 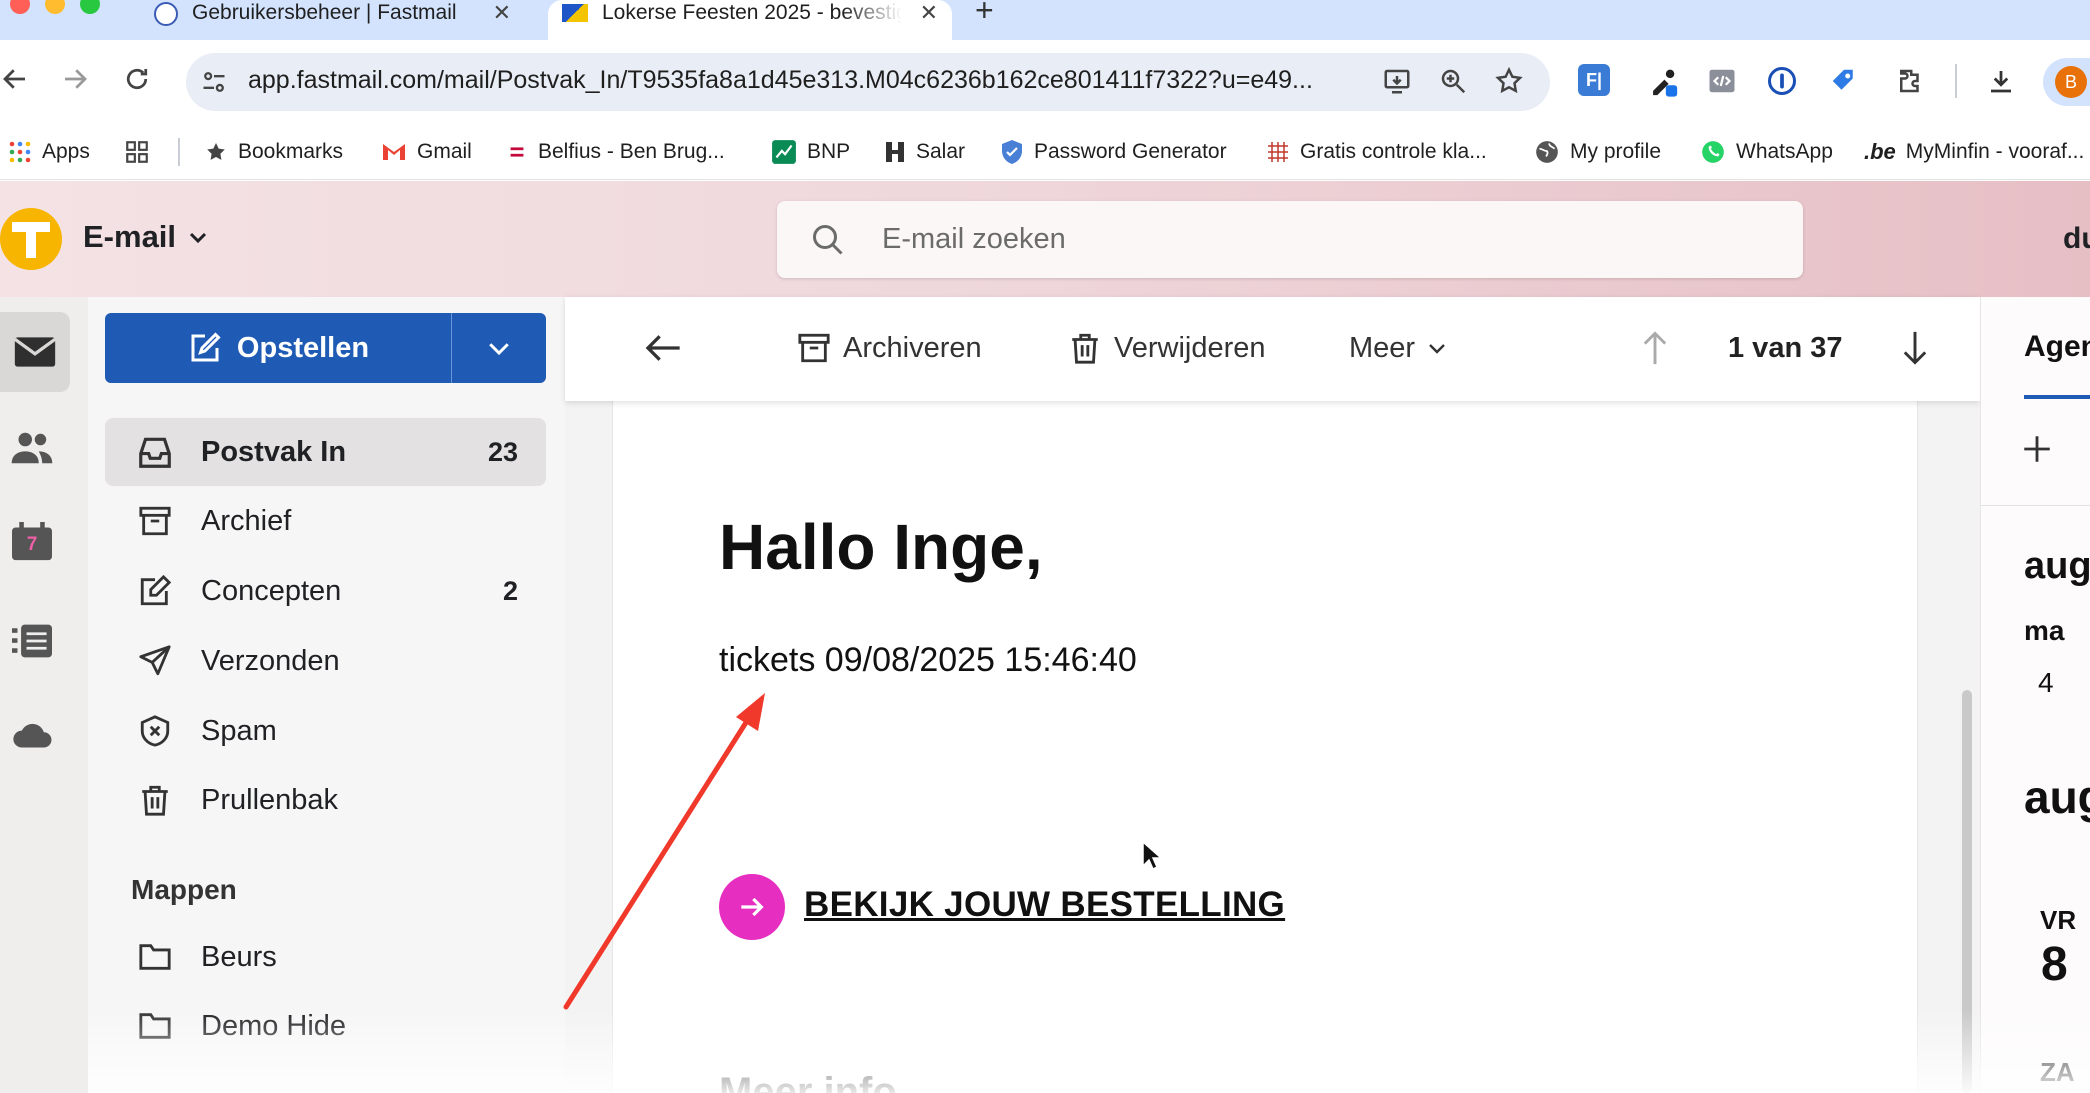 What do you see at coordinates (274, 451) in the screenshot?
I see `folder-label: Postvak In` at bounding box center [274, 451].